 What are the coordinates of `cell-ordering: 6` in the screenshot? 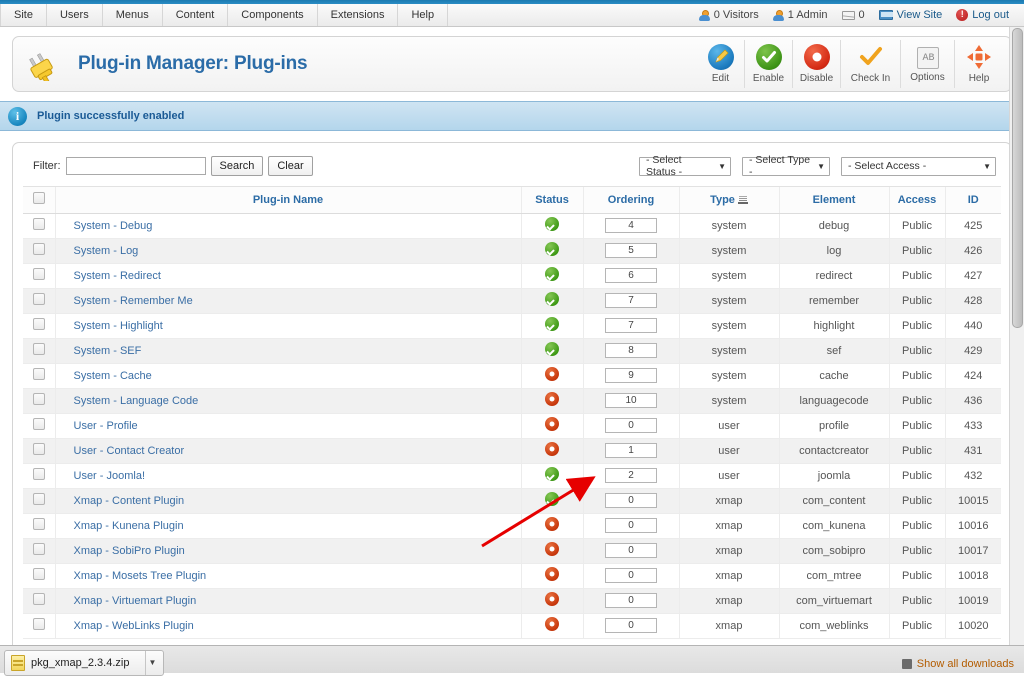 It's located at (631, 275).